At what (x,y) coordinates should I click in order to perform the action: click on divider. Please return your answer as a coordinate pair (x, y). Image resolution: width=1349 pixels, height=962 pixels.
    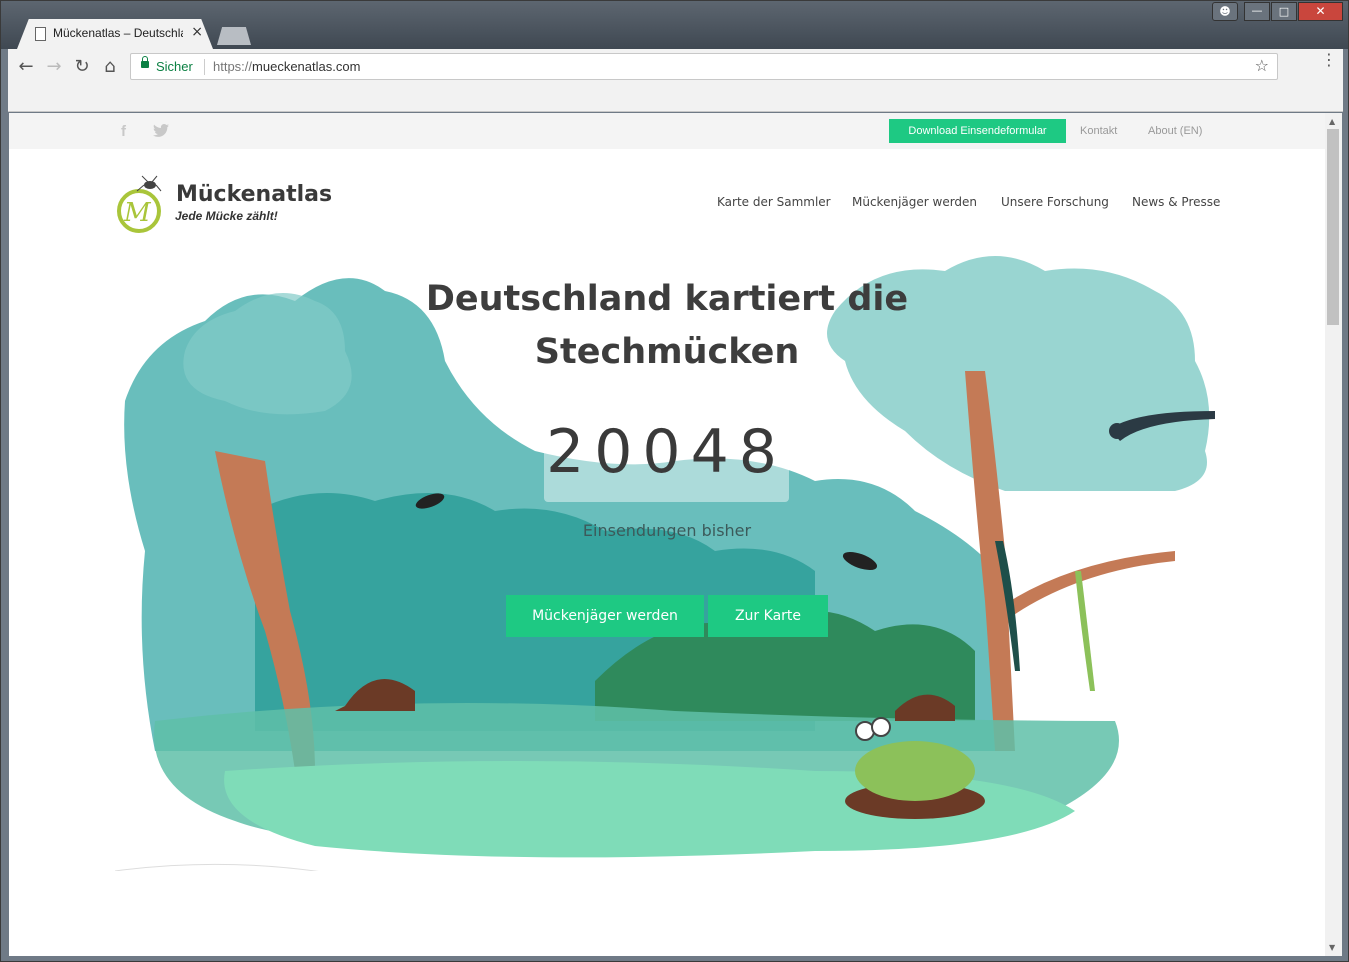
    Looking at the image, I should click on (204, 67).